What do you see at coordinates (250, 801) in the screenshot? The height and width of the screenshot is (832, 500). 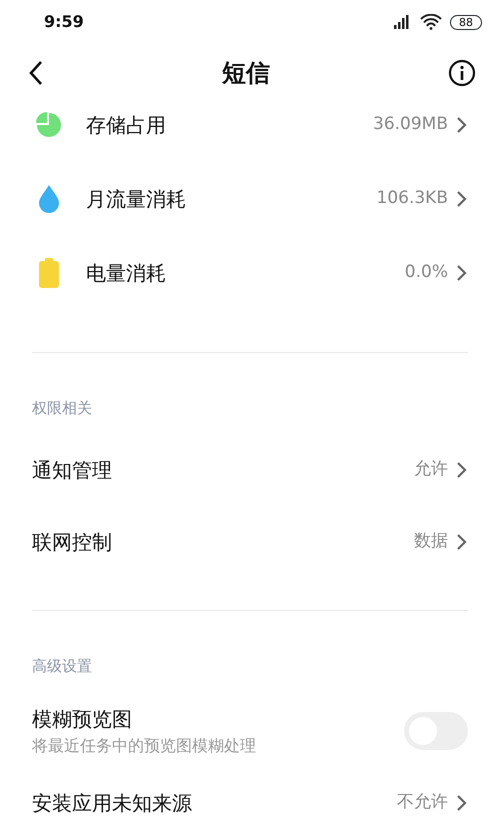 I see `list-row: 安装应用未知来源 不允许` at bounding box center [250, 801].